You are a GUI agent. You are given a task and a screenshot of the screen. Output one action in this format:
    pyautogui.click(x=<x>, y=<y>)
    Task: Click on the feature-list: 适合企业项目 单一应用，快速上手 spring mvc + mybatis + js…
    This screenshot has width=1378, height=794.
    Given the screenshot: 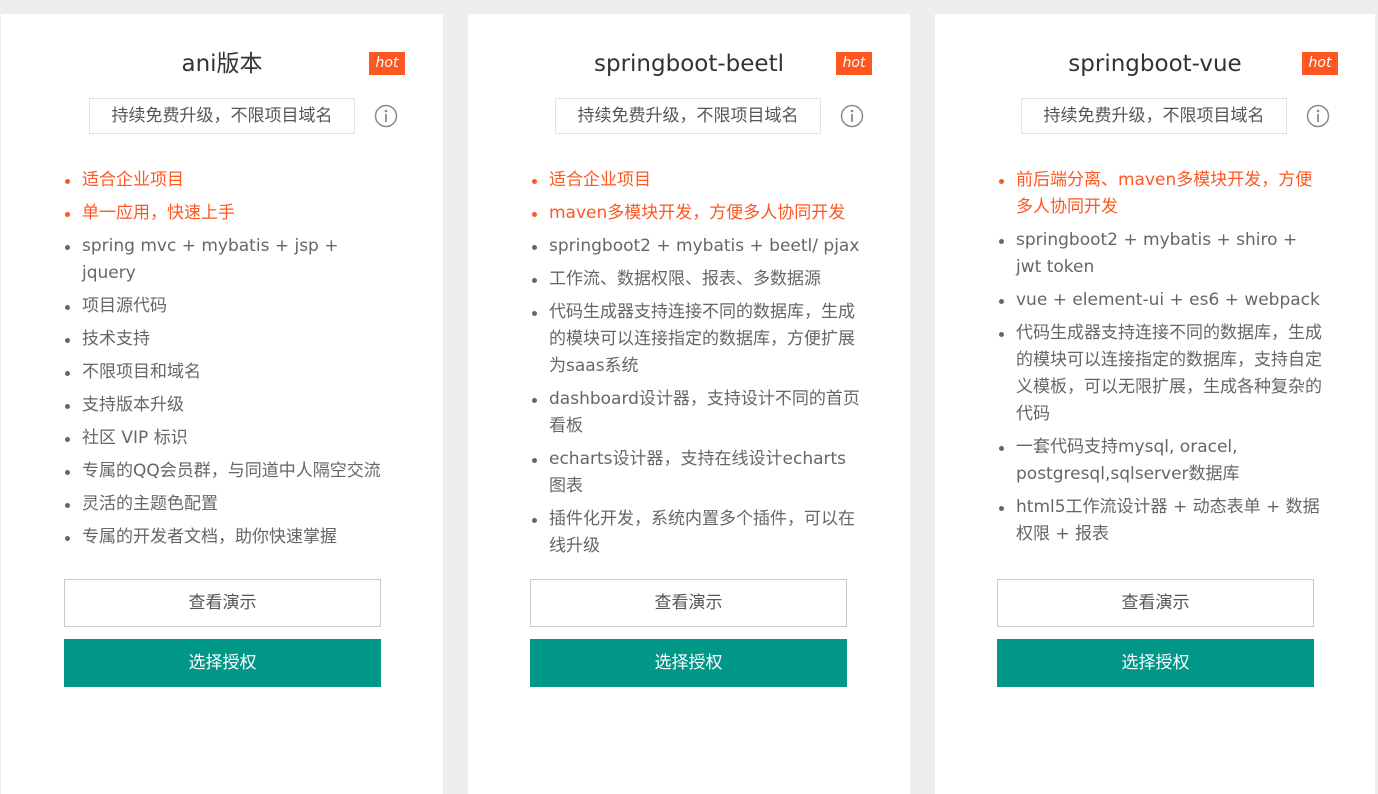 What is the action you would take?
    pyautogui.click(x=228, y=362)
    